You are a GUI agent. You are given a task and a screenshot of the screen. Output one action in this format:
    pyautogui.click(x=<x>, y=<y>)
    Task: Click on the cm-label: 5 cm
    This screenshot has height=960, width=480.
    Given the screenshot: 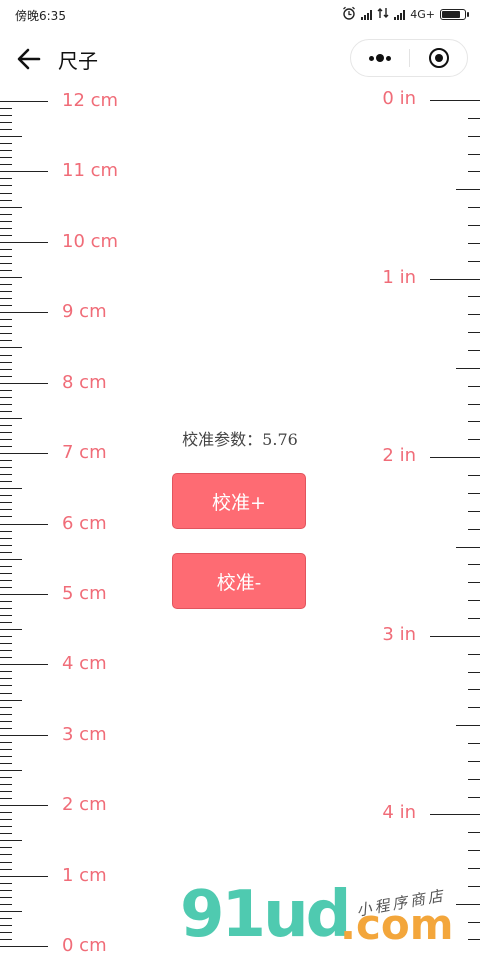 What is the action you would take?
    pyautogui.click(x=84, y=593)
    